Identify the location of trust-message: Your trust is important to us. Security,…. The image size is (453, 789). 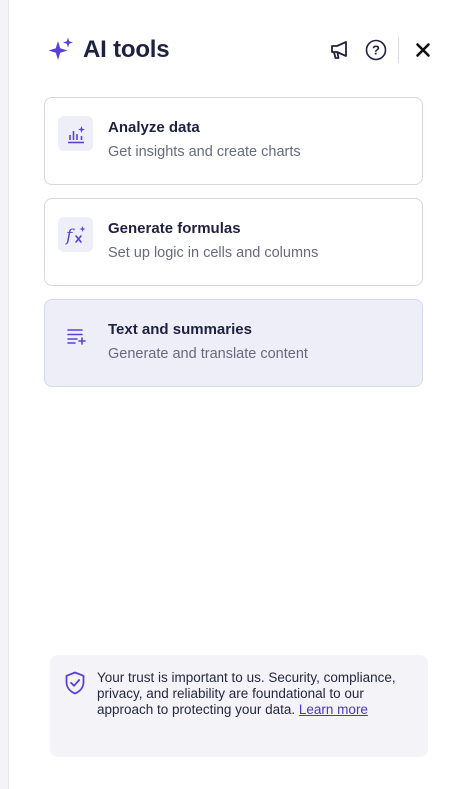
(254, 713).